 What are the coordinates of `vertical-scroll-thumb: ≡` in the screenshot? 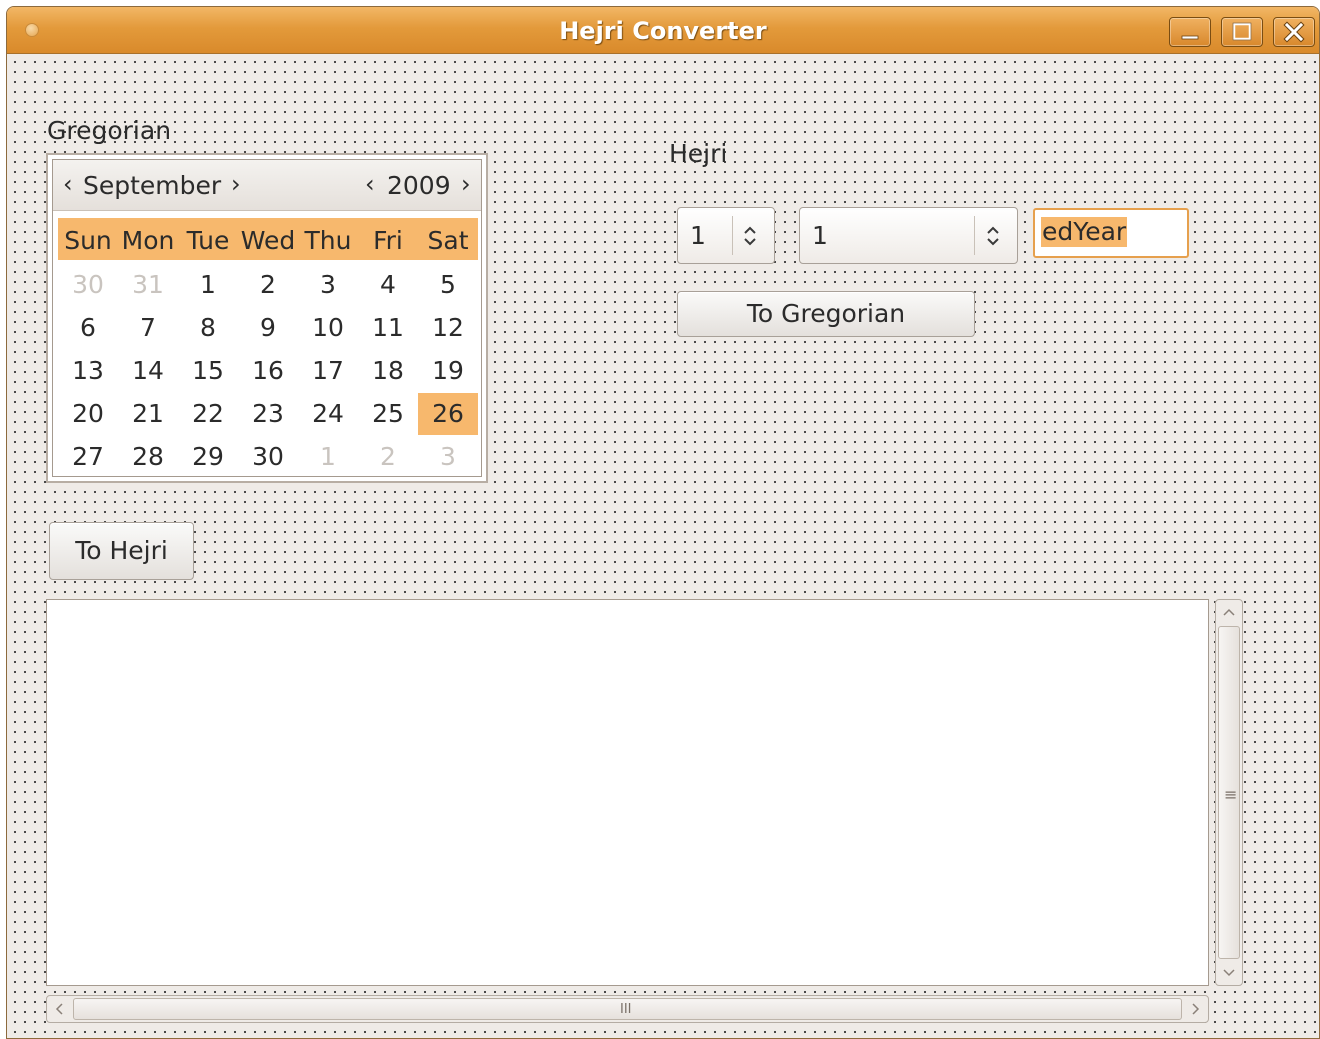 It's located at (1229, 792).